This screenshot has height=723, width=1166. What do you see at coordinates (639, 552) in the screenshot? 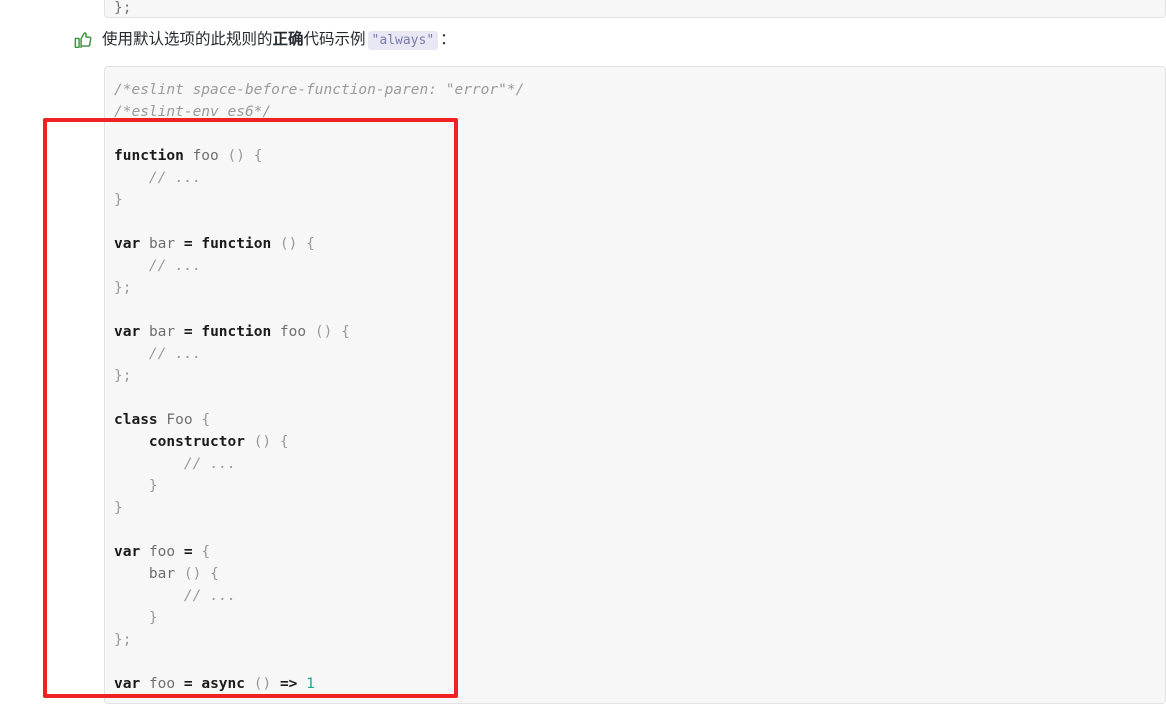
I see `code-line: var foo = {` at bounding box center [639, 552].